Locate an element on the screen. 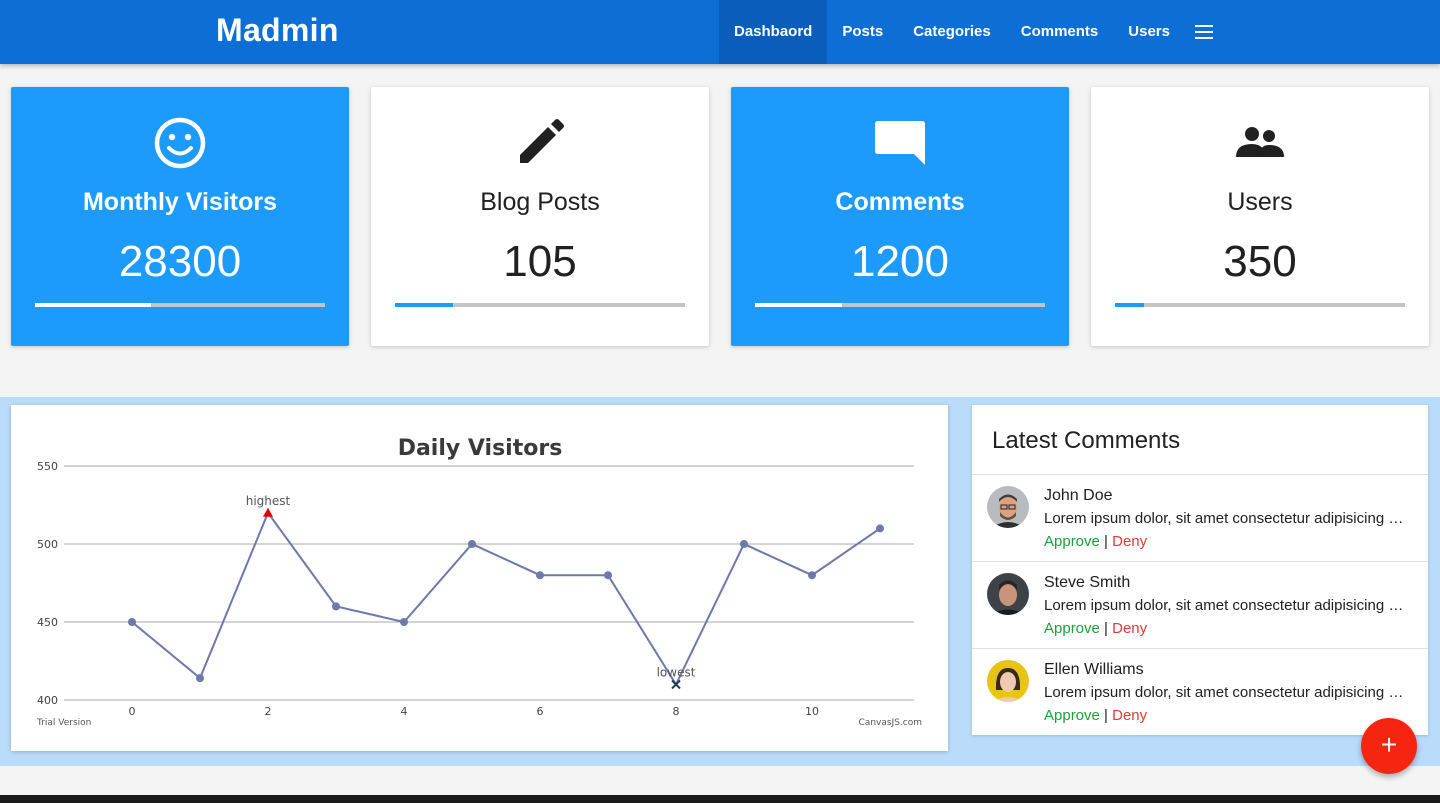  nav-item-posts: Posts is located at coordinates (862, 32).